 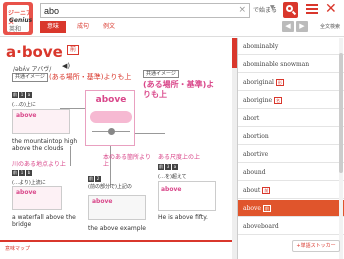 I want to click on core-slider-knob, so click(x=111, y=131).